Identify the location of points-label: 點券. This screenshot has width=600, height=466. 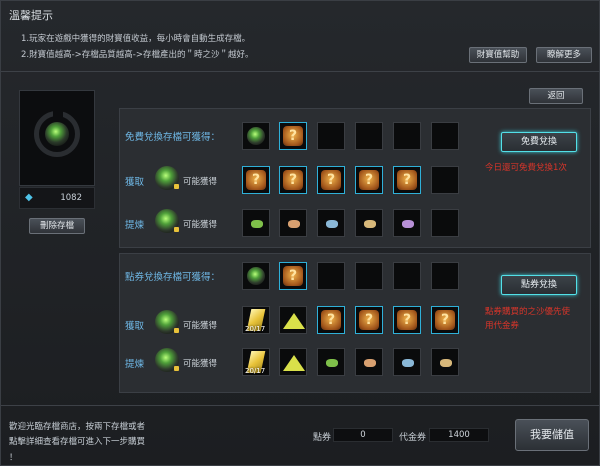
(322, 438).